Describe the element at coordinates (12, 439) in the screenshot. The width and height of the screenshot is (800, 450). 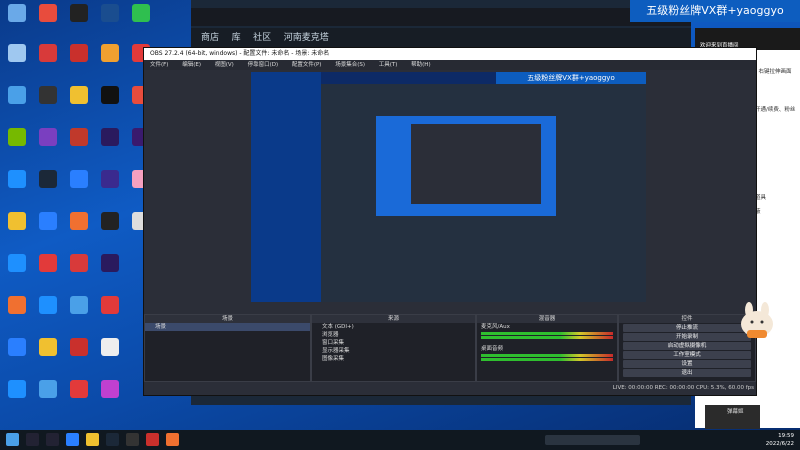
I see `start-icon` at that location.